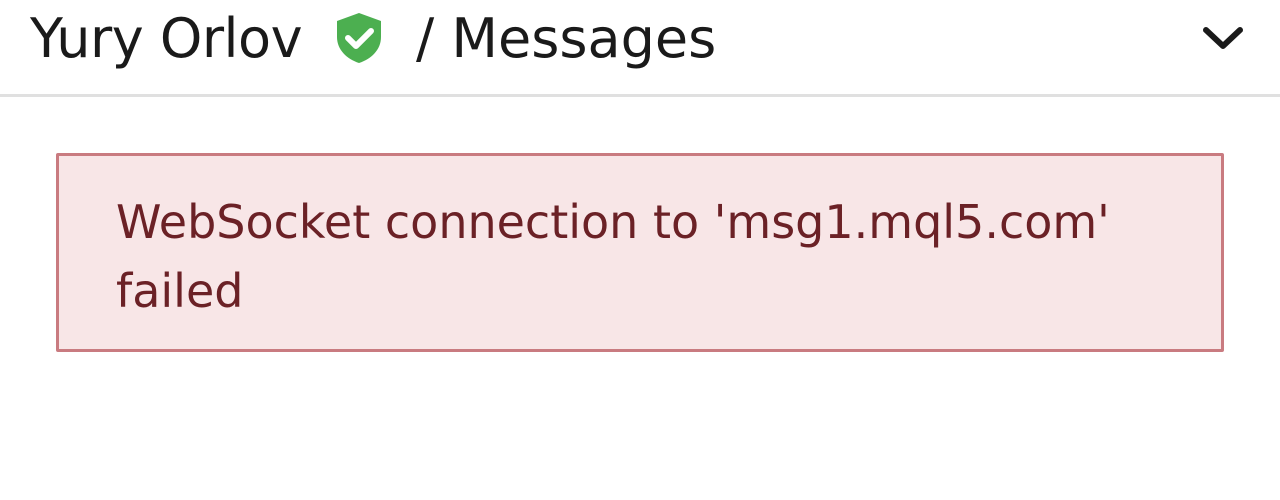 This screenshot has height=500, width=1280. I want to click on chevron-down-icon, so click(1223, 37).